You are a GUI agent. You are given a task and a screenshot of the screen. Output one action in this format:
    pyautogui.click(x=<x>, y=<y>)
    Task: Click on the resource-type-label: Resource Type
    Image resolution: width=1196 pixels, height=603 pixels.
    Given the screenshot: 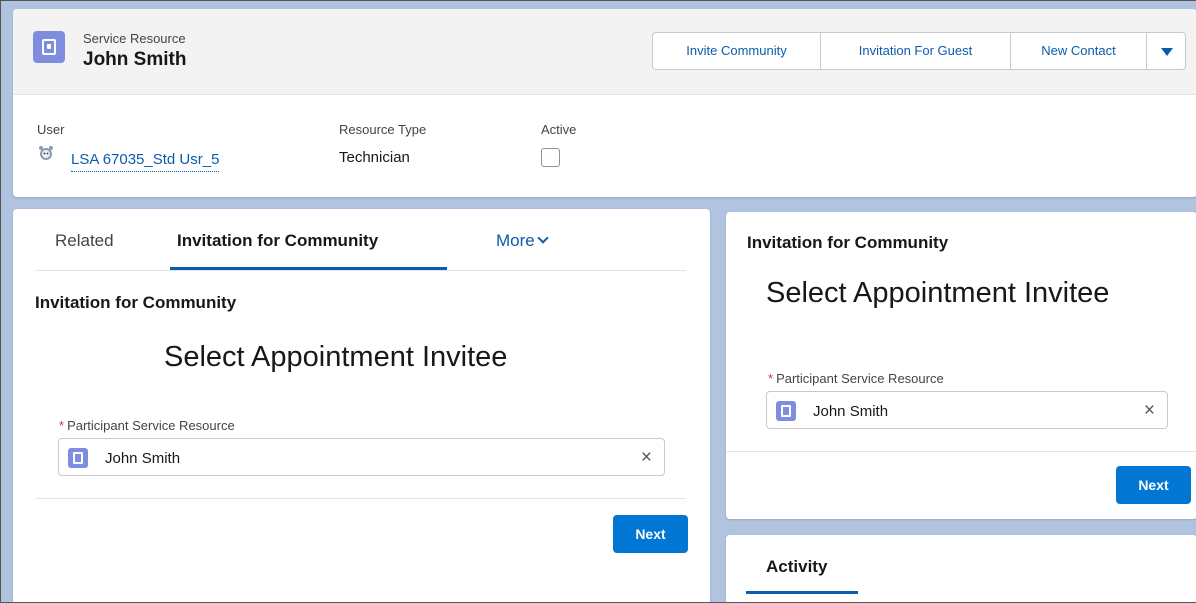 What is the action you would take?
    pyautogui.click(x=383, y=129)
    